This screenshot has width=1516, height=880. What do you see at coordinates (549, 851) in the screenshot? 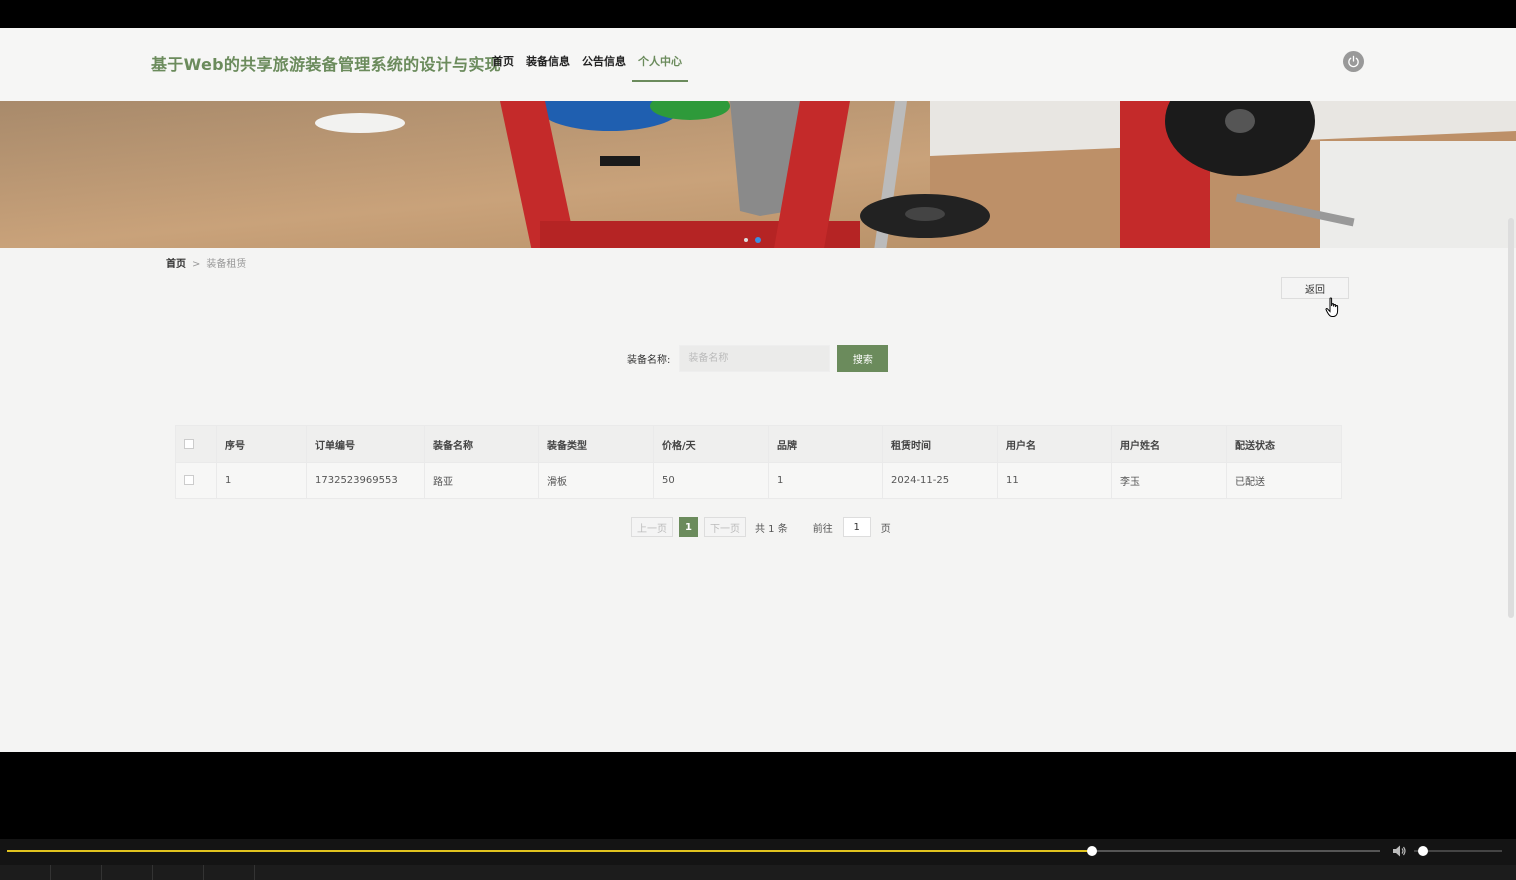
I see `video-progress-fill` at bounding box center [549, 851].